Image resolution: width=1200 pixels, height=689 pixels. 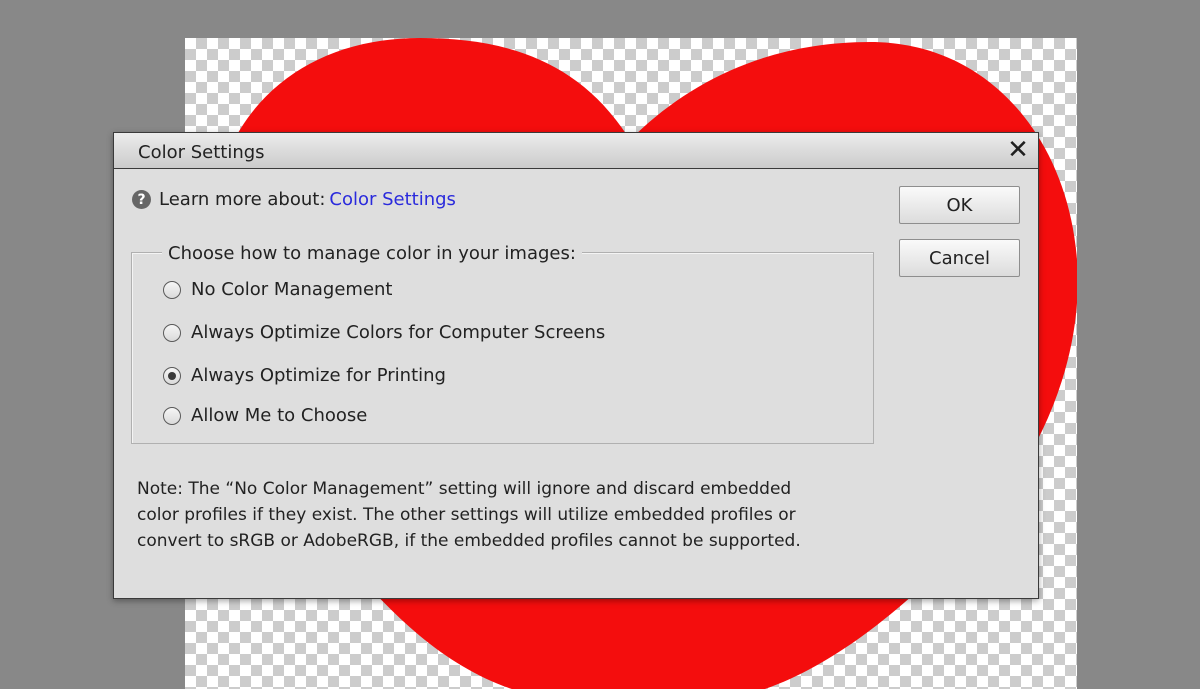 I want to click on option-optimize-printing: Always Optimize for Printing, so click(x=304, y=375).